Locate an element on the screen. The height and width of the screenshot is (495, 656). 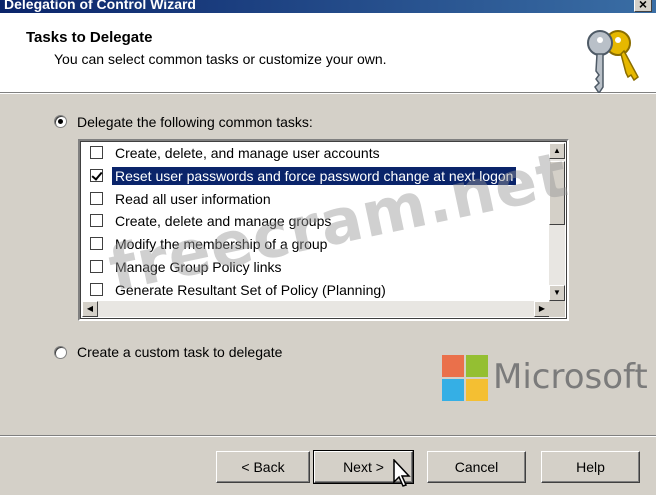
header-divider is located at coordinates (328, 93).